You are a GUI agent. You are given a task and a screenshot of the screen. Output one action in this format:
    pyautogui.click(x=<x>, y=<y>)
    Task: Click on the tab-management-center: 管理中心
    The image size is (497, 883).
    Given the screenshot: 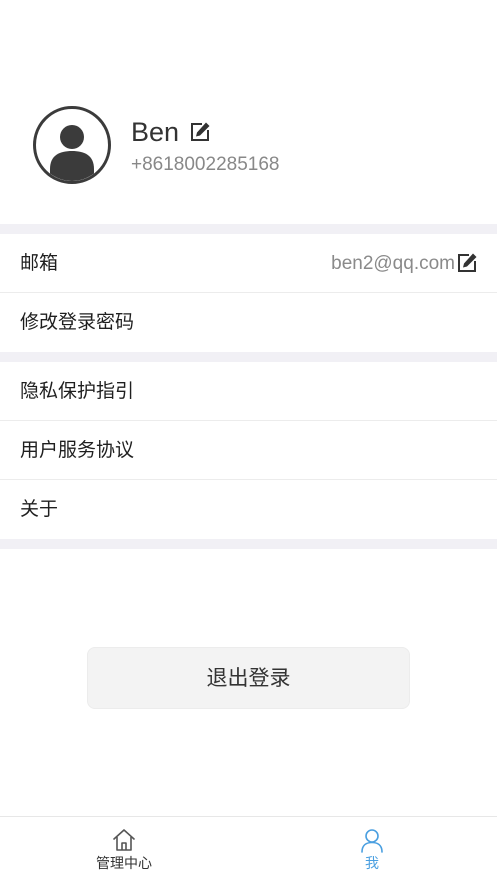 What is the action you would take?
    pyautogui.click(x=124, y=850)
    